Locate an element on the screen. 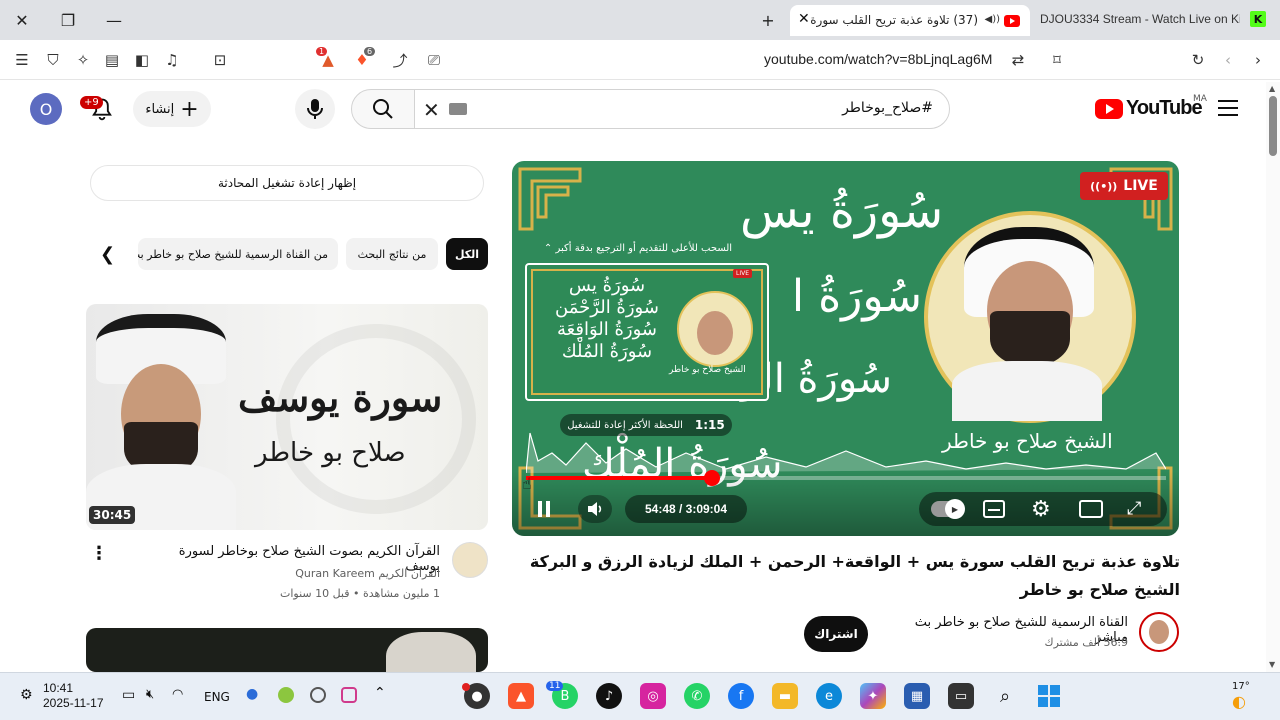  address-bar: youtube.com/watch?v=8bLjnqLag6M is located at coordinates (878, 59).